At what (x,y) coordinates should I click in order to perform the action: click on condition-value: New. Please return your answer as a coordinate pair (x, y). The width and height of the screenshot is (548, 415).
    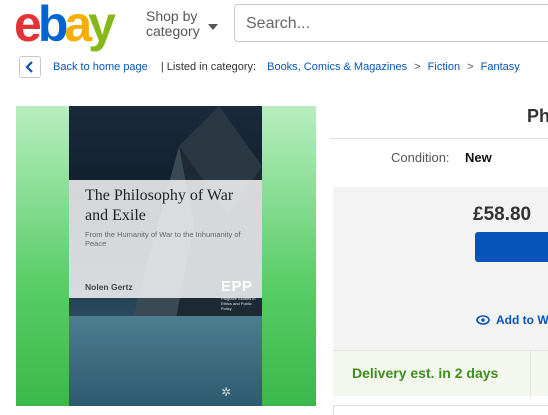
    Looking at the image, I should click on (478, 157).